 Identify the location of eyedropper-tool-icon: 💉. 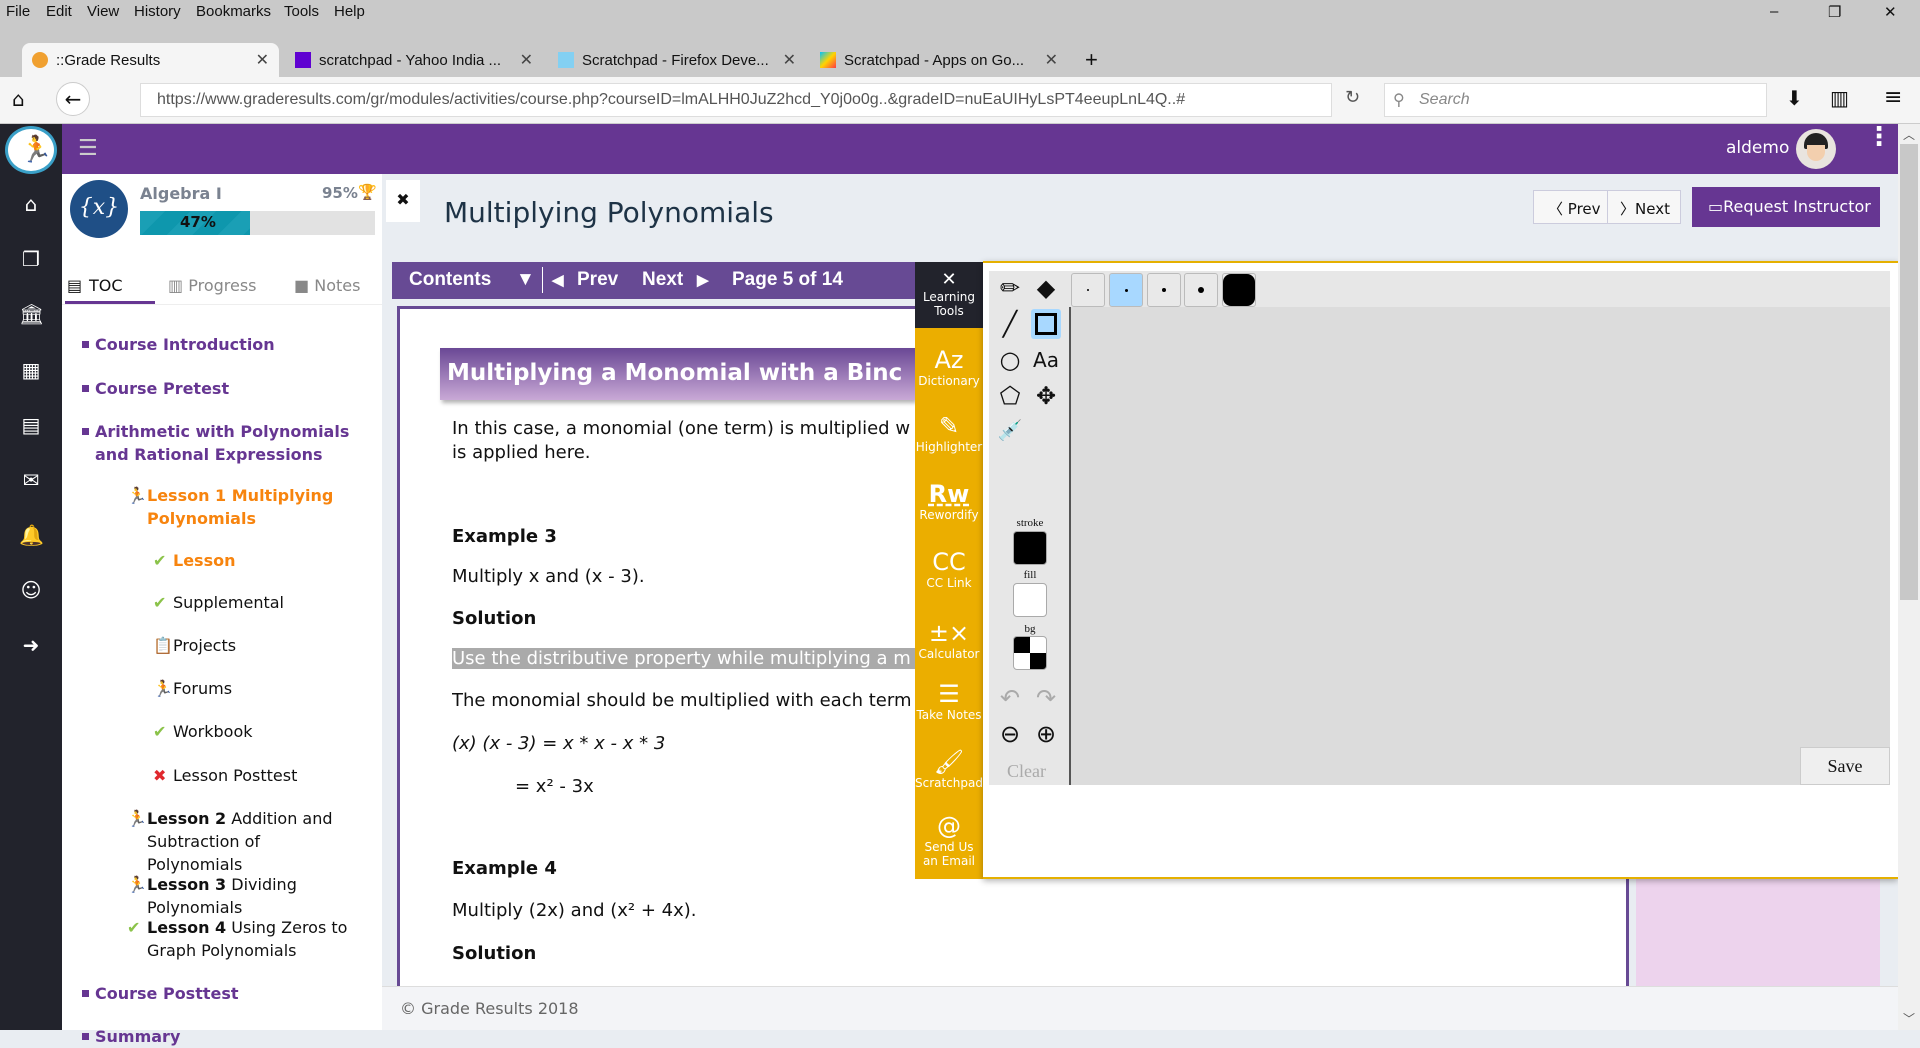
(1010, 430).